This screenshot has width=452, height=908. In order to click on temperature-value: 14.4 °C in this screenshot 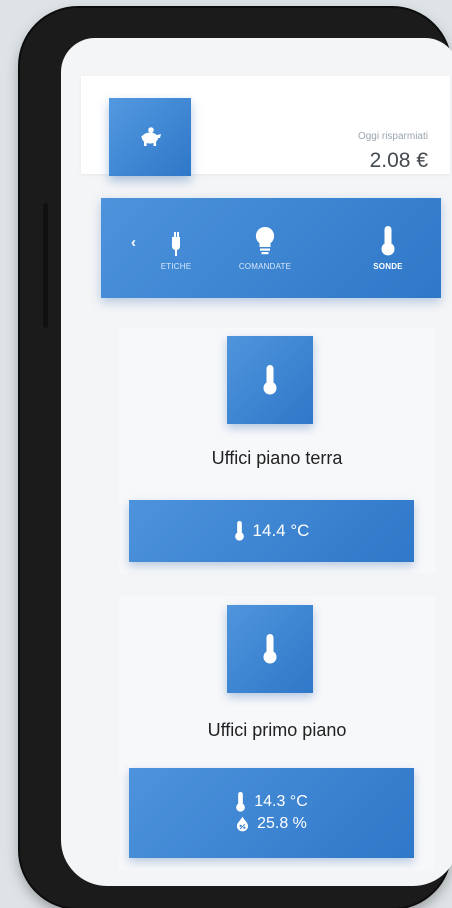, I will do `click(281, 530)`.